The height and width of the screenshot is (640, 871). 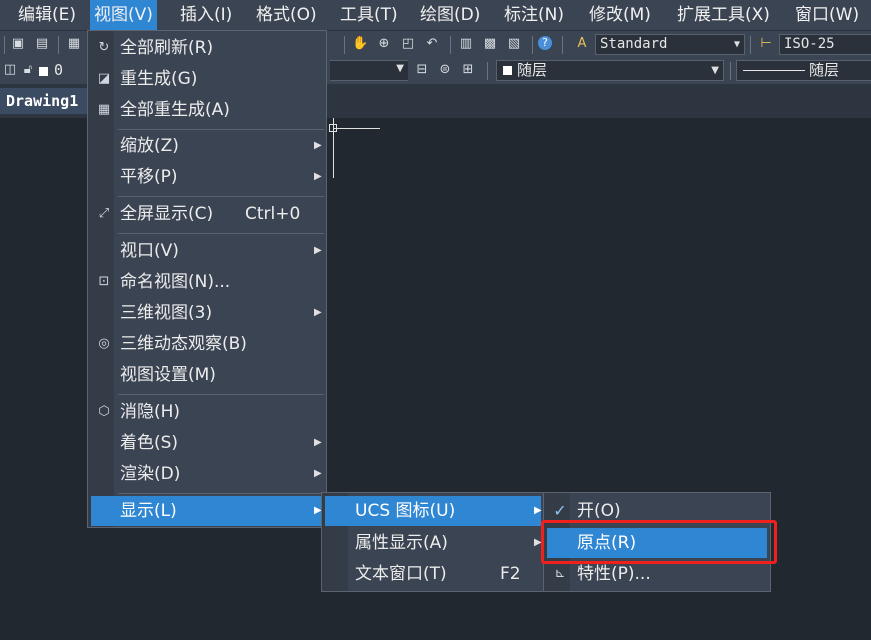 I want to click on menu-item-shade: 着色(S) ▶, so click(x=207, y=443).